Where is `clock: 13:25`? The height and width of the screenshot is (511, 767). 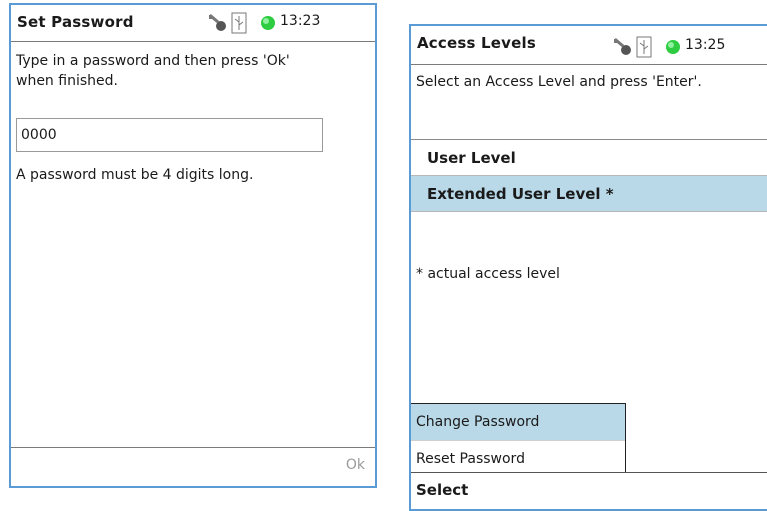
clock: 13:25 is located at coordinates (705, 45).